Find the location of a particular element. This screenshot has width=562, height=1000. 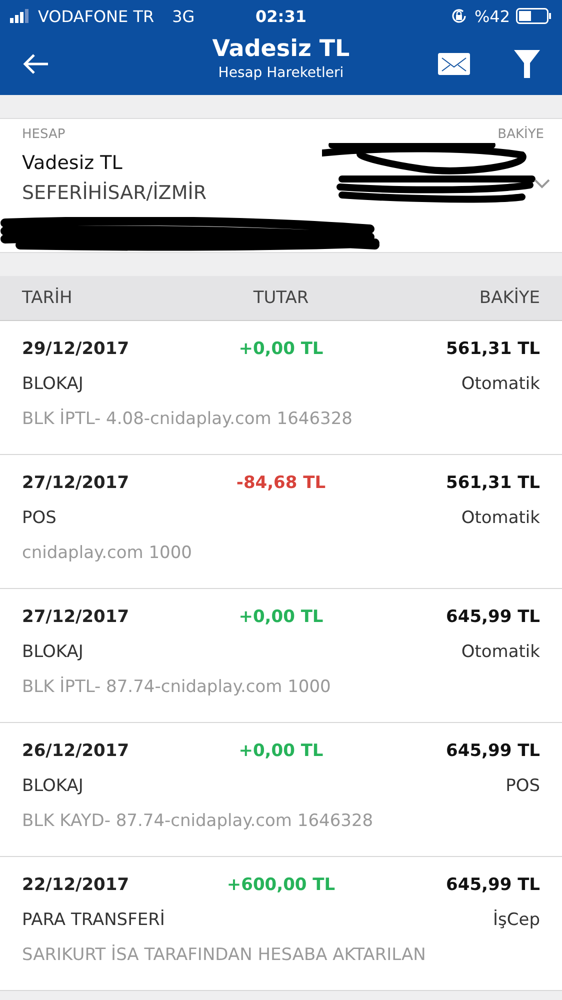

transaction-date: 29/12/2017 is located at coordinates (76, 349).